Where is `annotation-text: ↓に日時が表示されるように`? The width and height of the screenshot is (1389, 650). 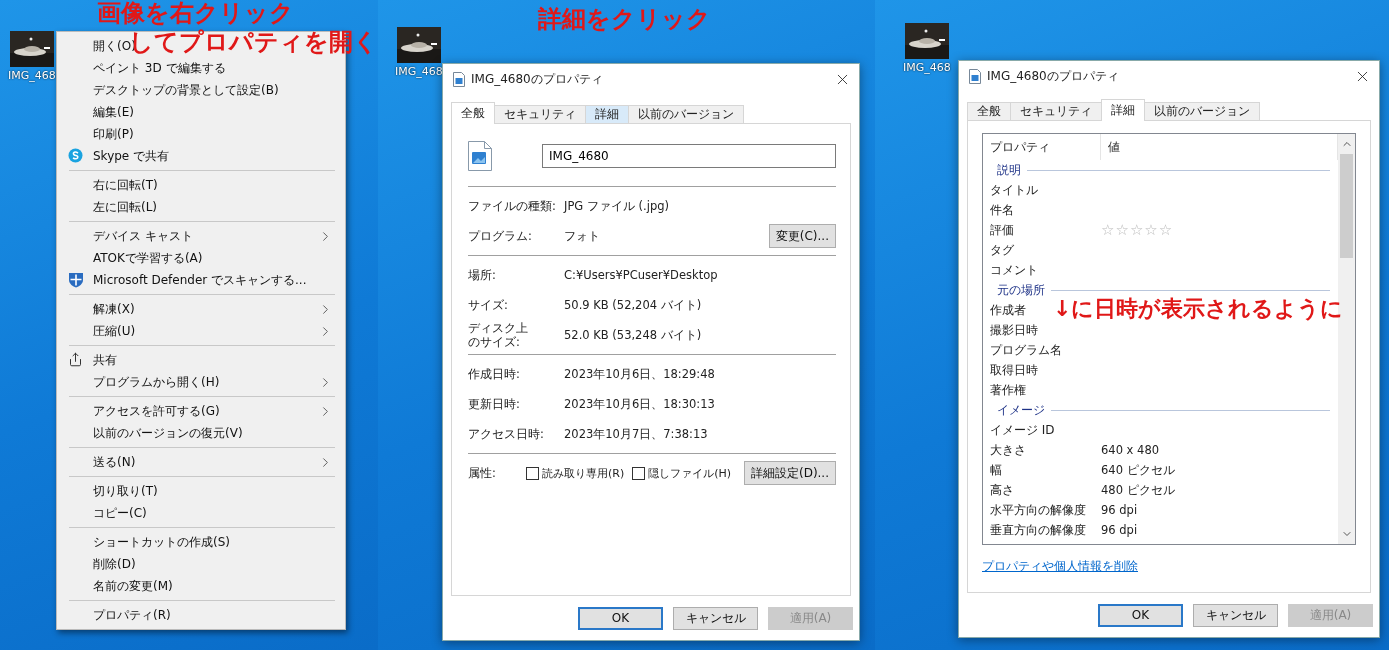
annotation-text: ↓に日時が表示されるように is located at coordinates (1198, 309).